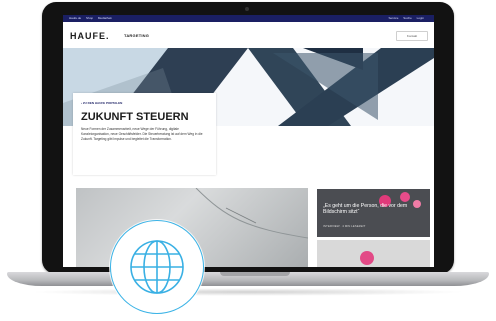  What do you see at coordinates (75, 18) in the screenshot?
I see `topbar-link: Haufe.de` at bounding box center [75, 18].